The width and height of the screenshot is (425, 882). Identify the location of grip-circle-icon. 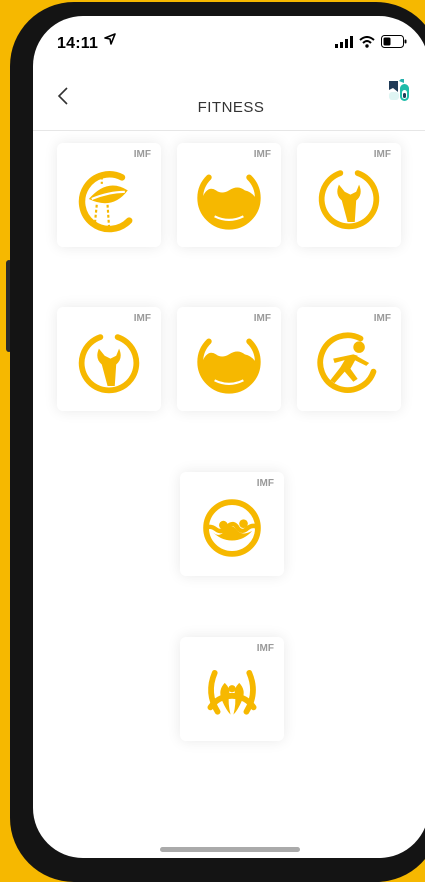
(232, 528).